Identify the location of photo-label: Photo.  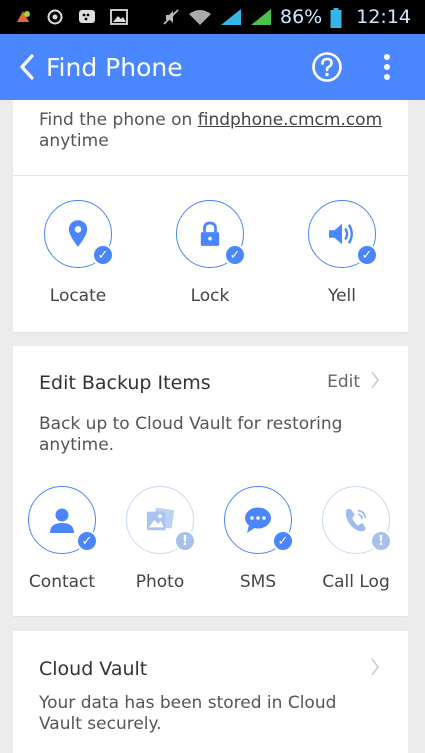
(160, 582).